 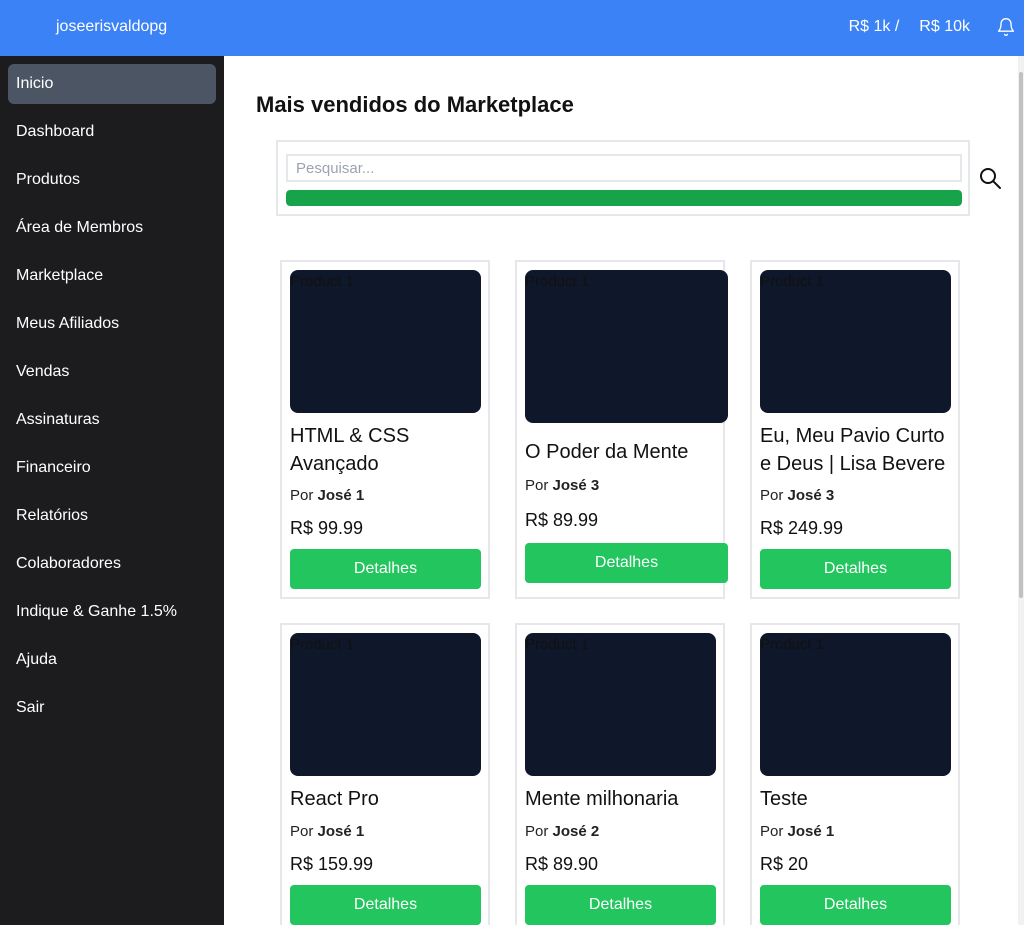 I want to click on product-title: Eu, Meu Pavio Curto e Deus | Lisa Bevere, so click(x=852, y=450).